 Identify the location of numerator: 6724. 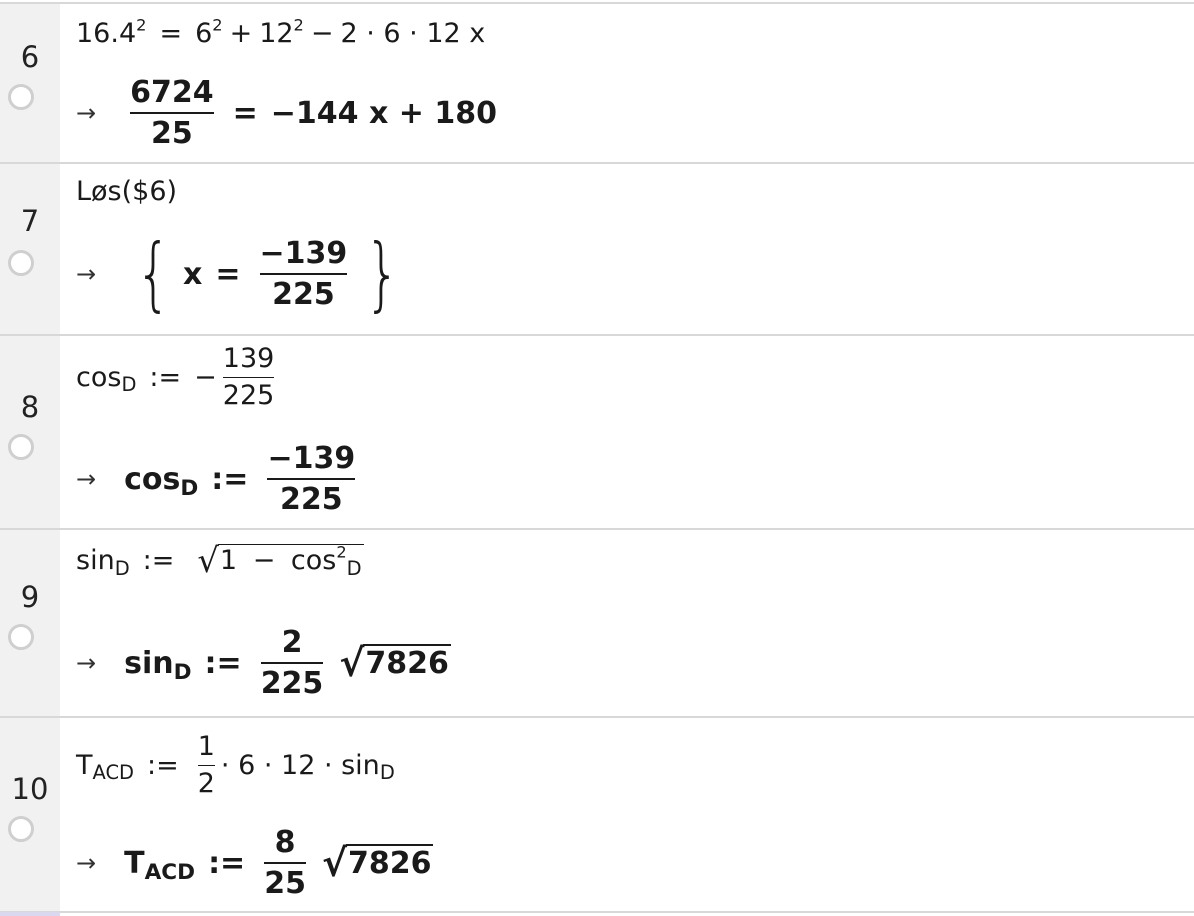
(172, 92).